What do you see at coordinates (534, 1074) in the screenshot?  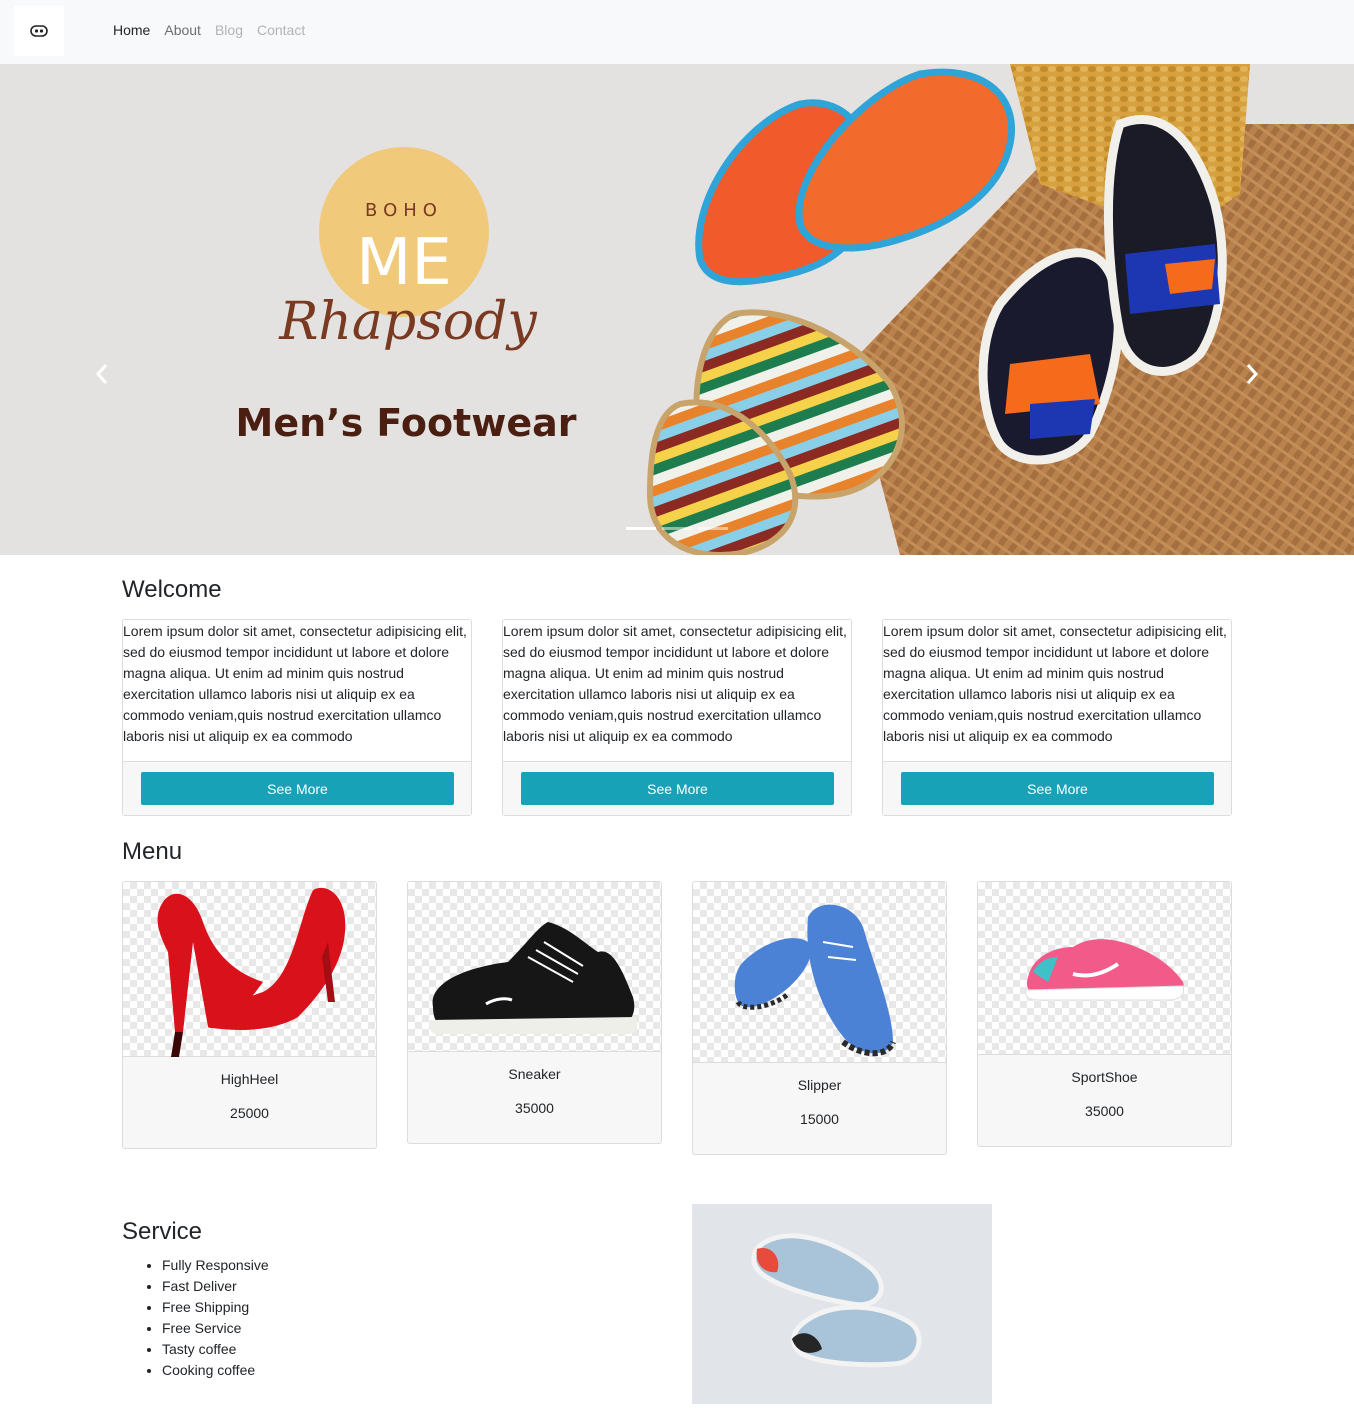 I see `menu-item-name: Sneaker` at bounding box center [534, 1074].